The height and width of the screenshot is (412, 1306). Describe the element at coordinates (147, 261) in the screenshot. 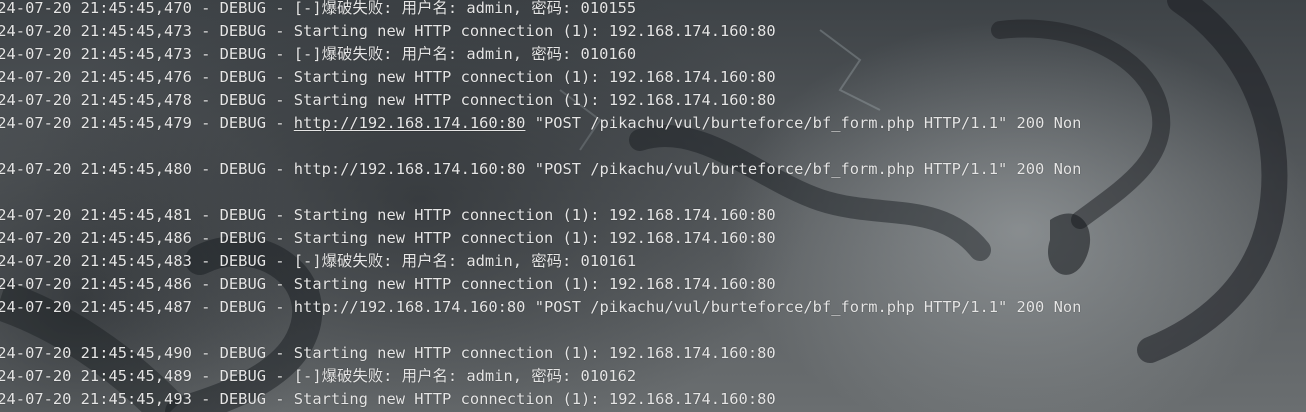

I see `log-prefix: 024-07-20 21:45:45,483 - DEBUG -` at that location.